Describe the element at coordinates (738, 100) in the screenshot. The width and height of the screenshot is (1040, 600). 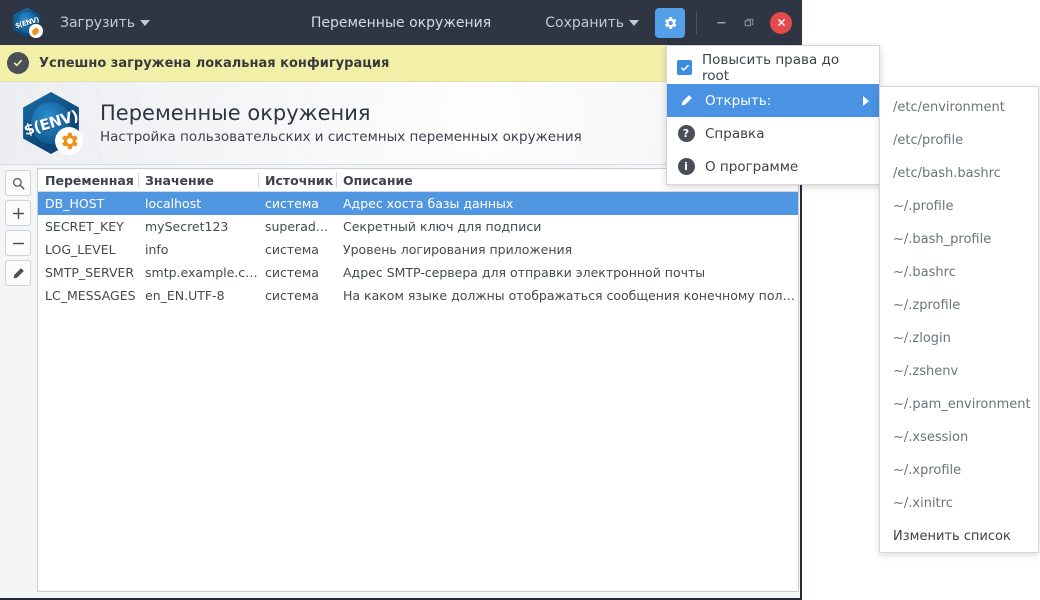
I see `menu-item-label: Открыть:` at that location.